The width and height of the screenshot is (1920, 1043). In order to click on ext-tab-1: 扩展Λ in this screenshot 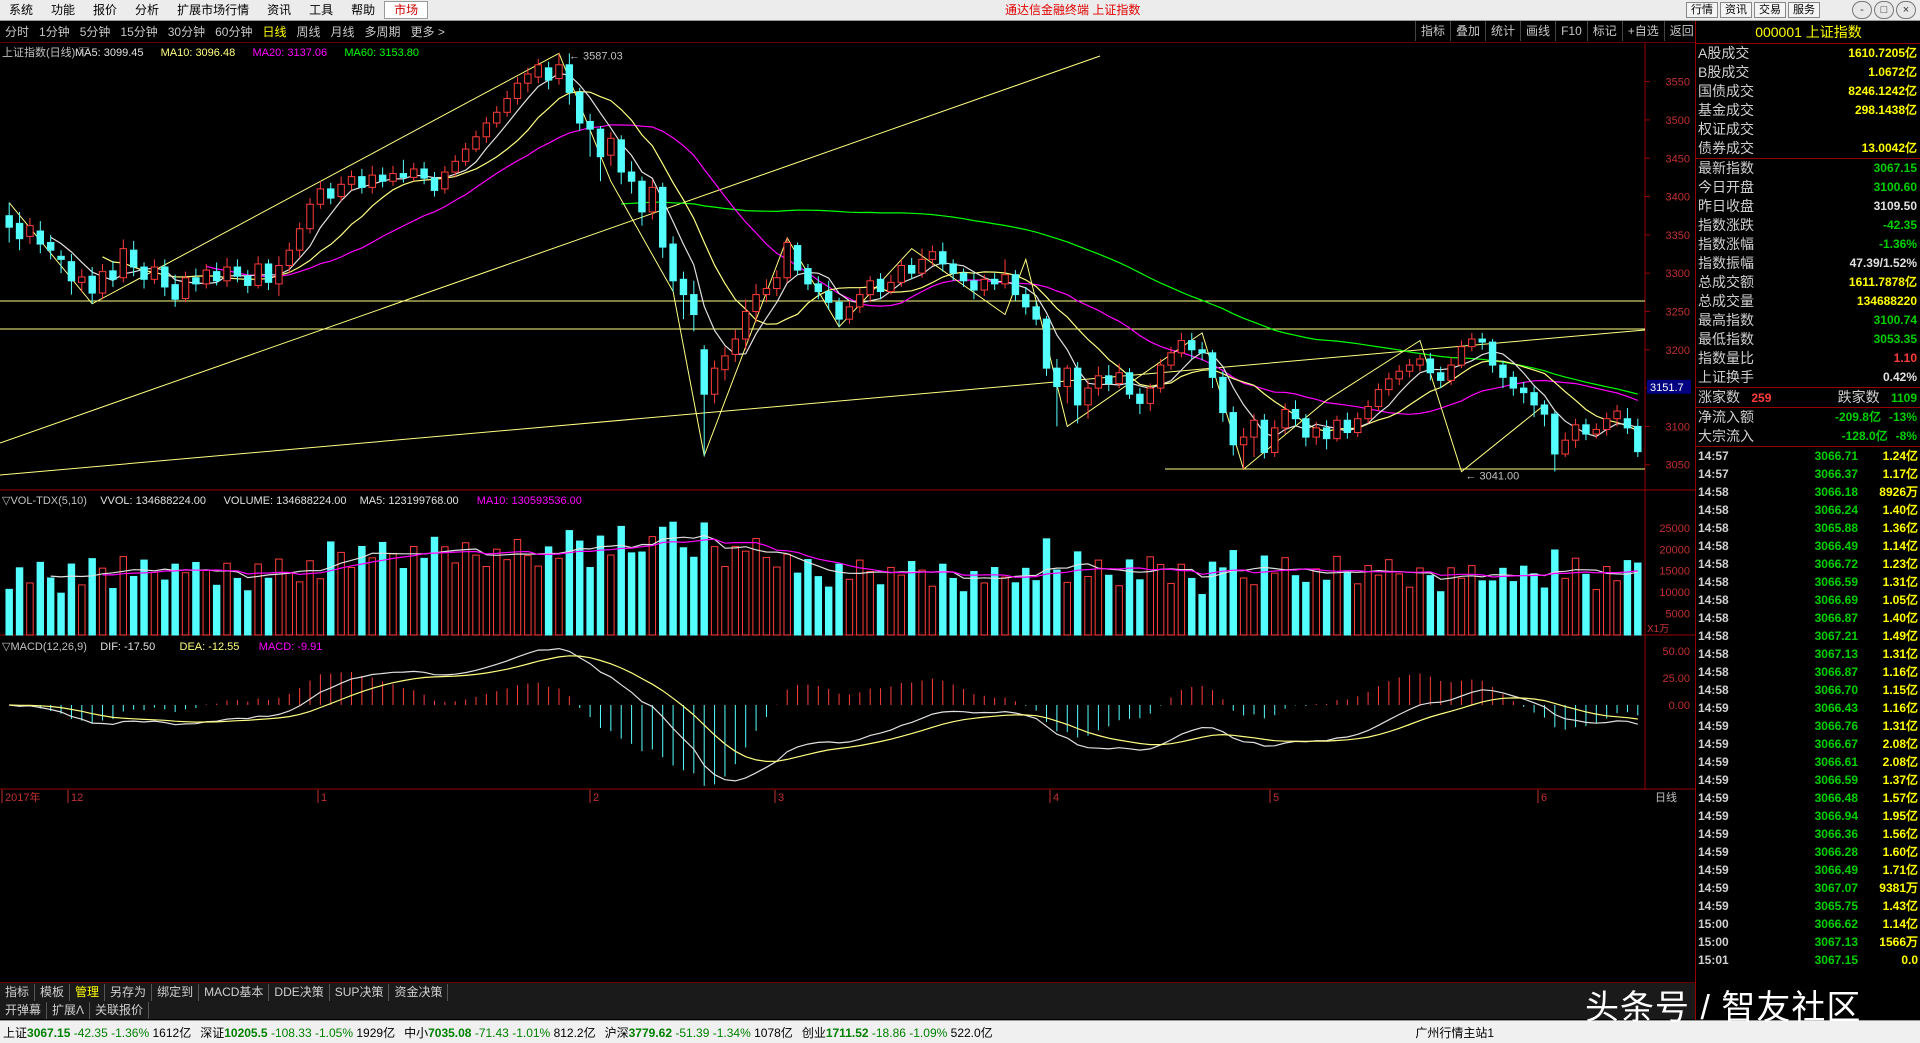, I will do `click(69, 1010)`.